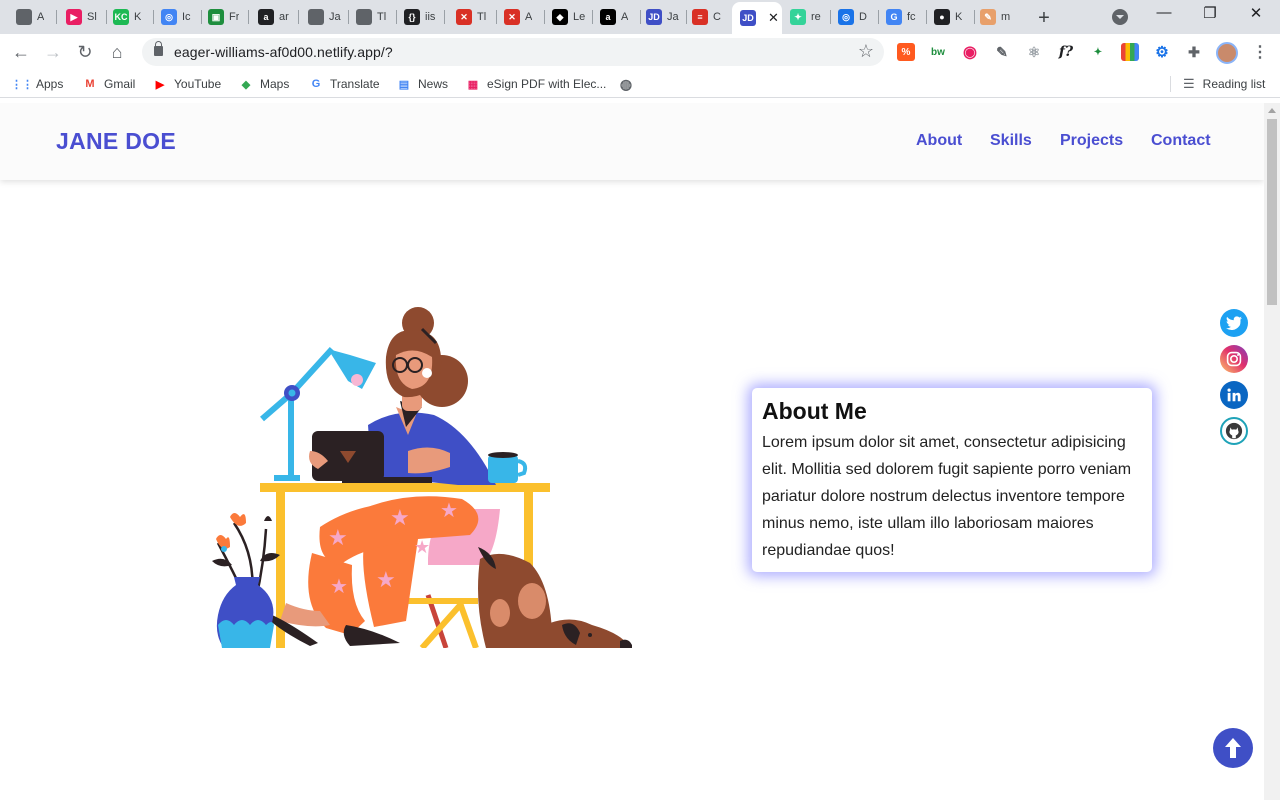 This screenshot has height=800, width=1280. What do you see at coordinates (512, 17) in the screenshot?
I see `tab-favicon-icon: ✕` at bounding box center [512, 17].